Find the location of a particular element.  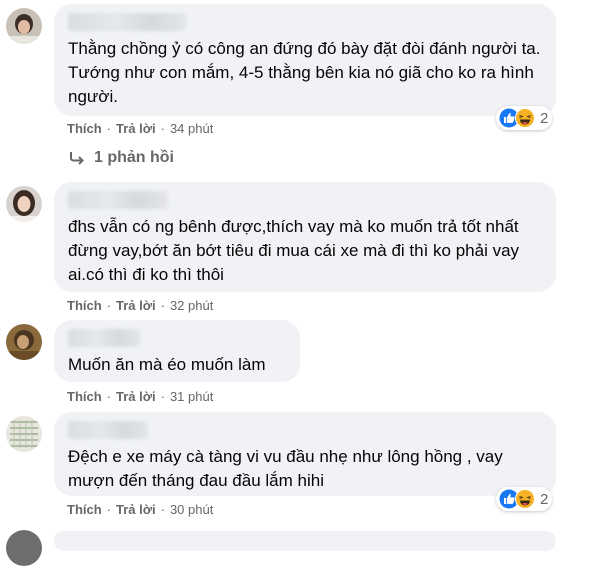

reply-arrow-icon is located at coordinates (77, 158).